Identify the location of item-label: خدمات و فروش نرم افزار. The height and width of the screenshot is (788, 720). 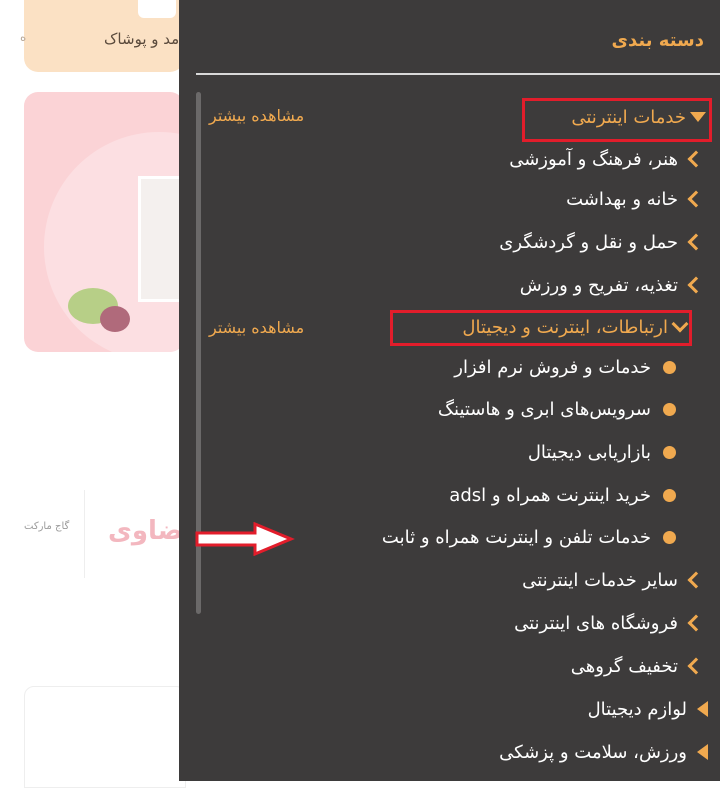
(552, 367).